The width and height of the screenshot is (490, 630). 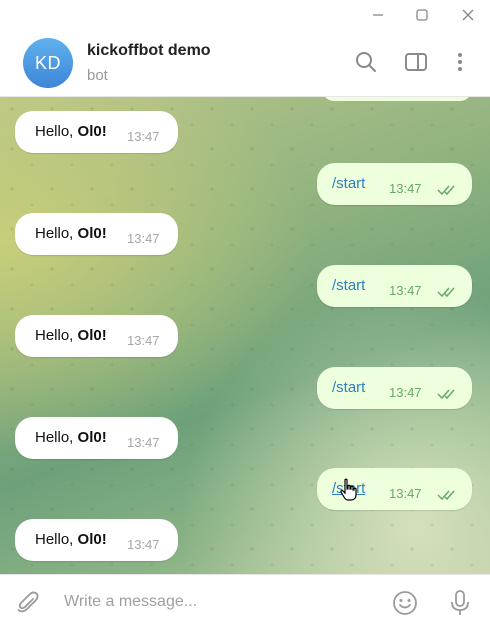 I want to click on chat-subtitle: bot, so click(x=97, y=75).